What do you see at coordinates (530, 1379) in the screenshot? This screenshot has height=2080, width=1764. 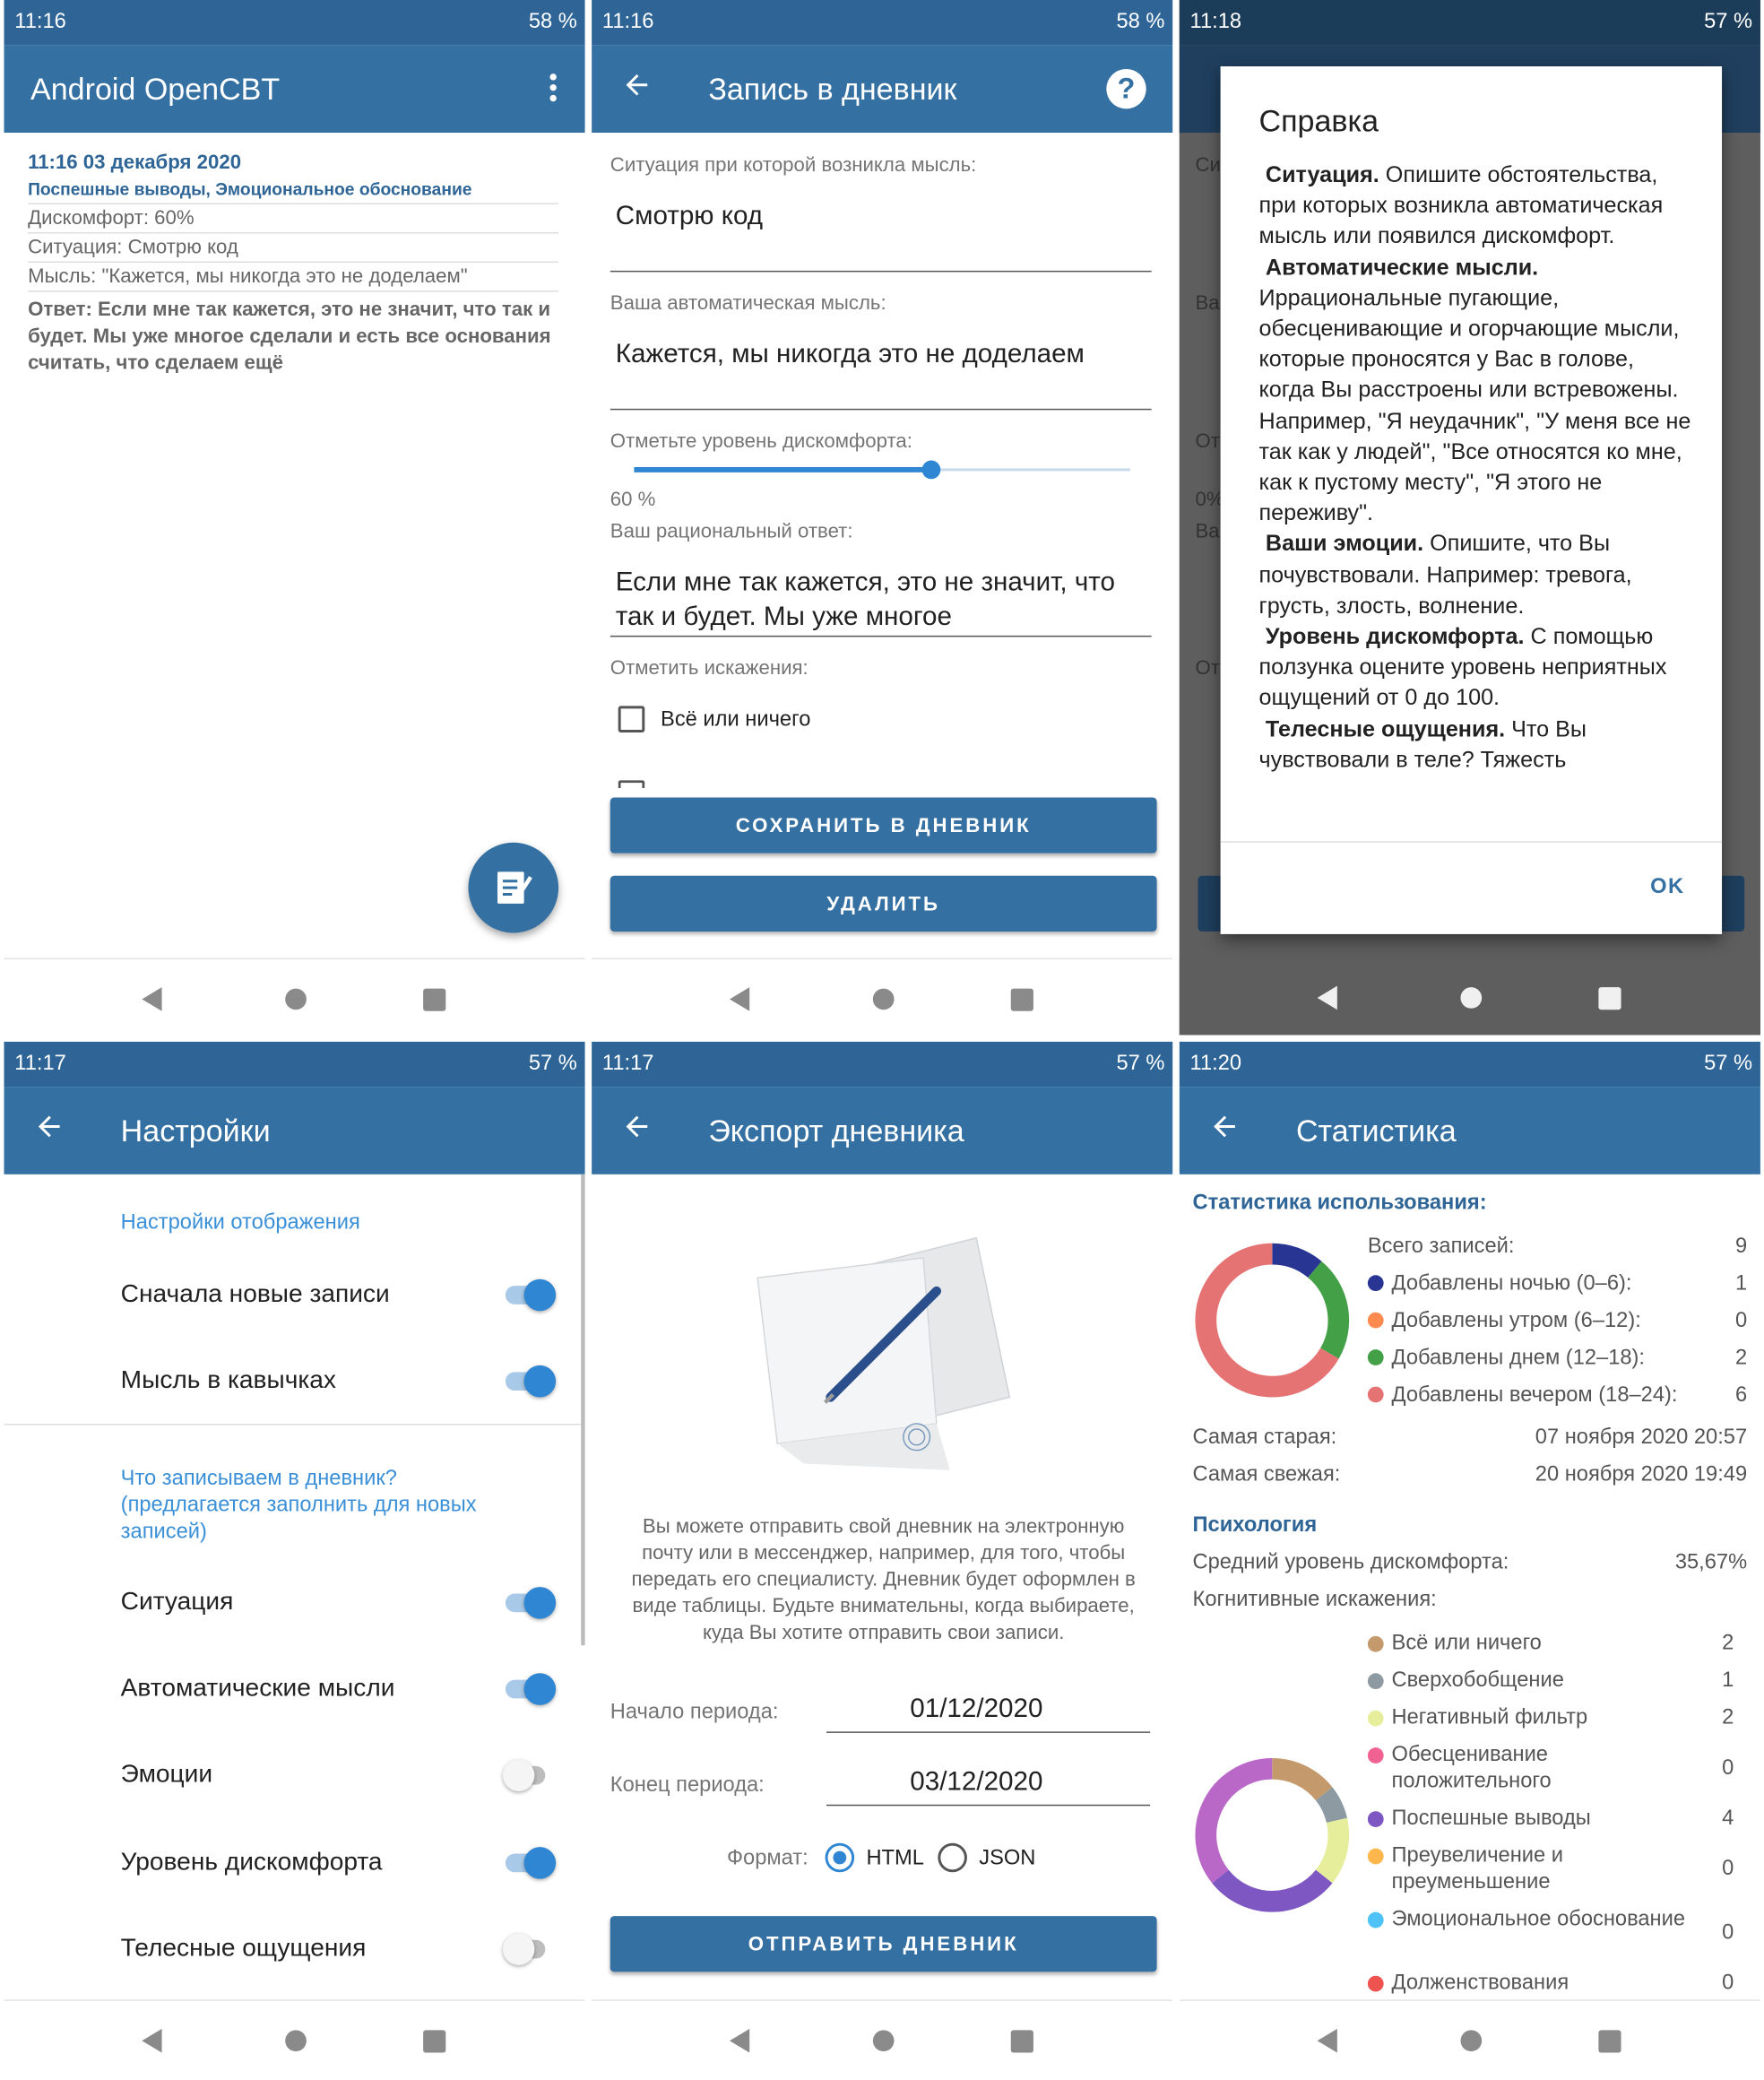 I see `toggle-quotes` at bounding box center [530, 1379].